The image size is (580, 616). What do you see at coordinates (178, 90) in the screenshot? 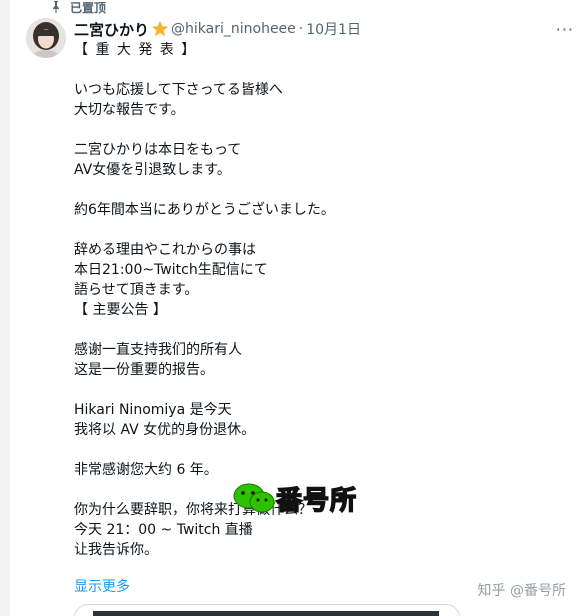
I see `tweet-line: いつも応援して下さってる皆様へ` at bounding box center [178, 90].